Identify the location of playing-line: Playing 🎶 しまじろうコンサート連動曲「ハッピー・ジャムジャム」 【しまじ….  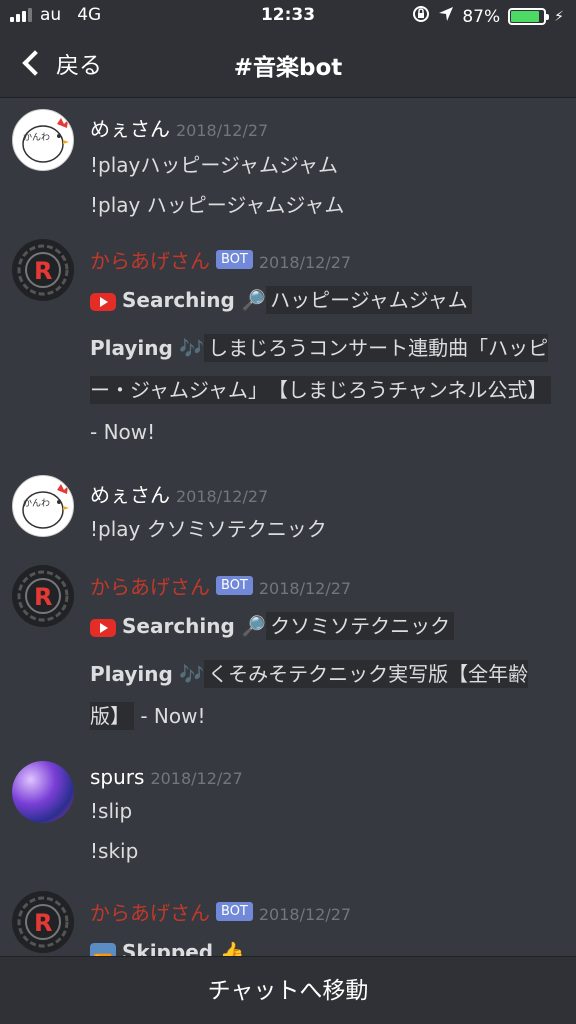
(325, 390).